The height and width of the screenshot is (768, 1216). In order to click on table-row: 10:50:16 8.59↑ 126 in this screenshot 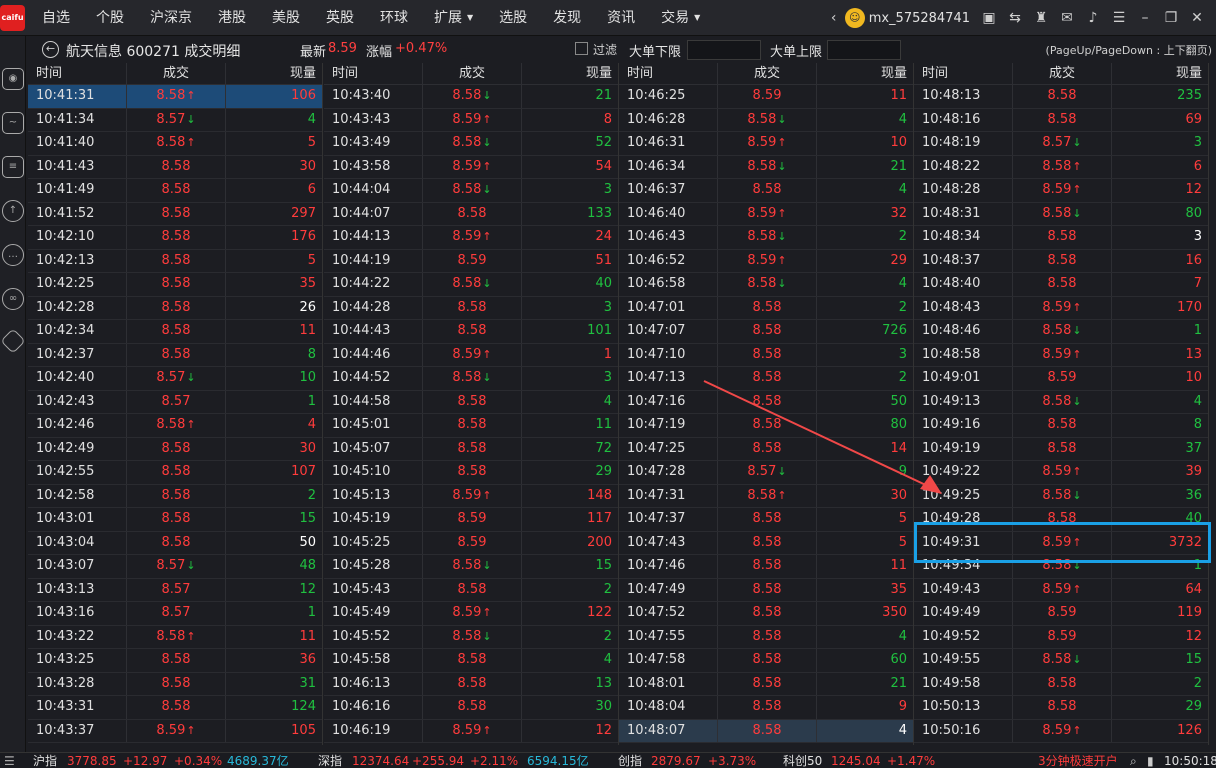, I will do `click(1061, 731)`.